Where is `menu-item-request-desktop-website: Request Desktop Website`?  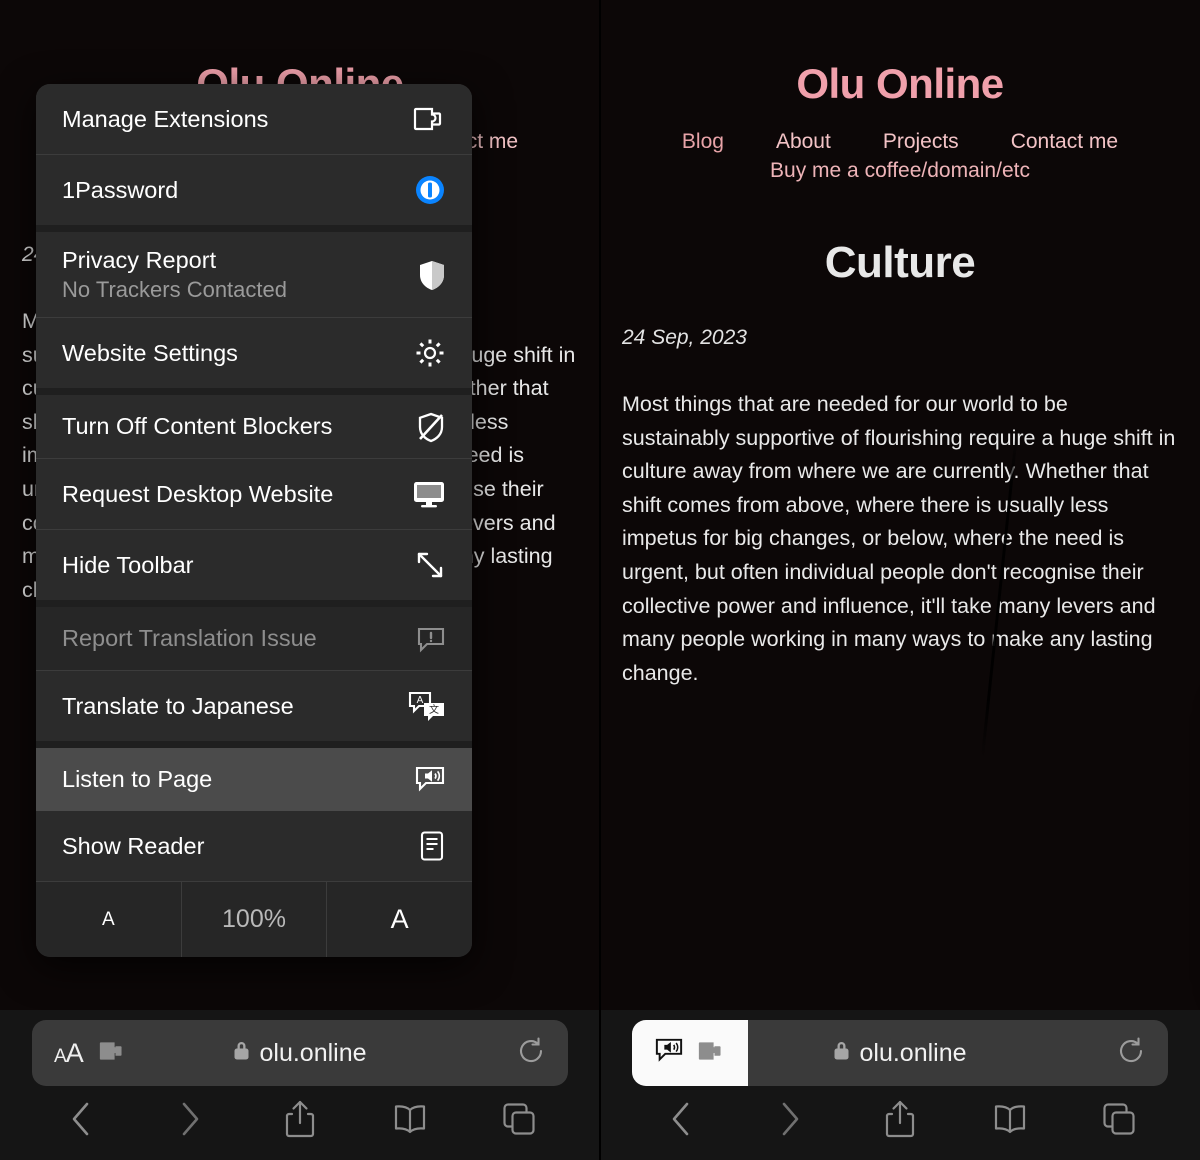
menu-item-request-desktop-website: Request Desktop Website is located at coordinates (254, 494).